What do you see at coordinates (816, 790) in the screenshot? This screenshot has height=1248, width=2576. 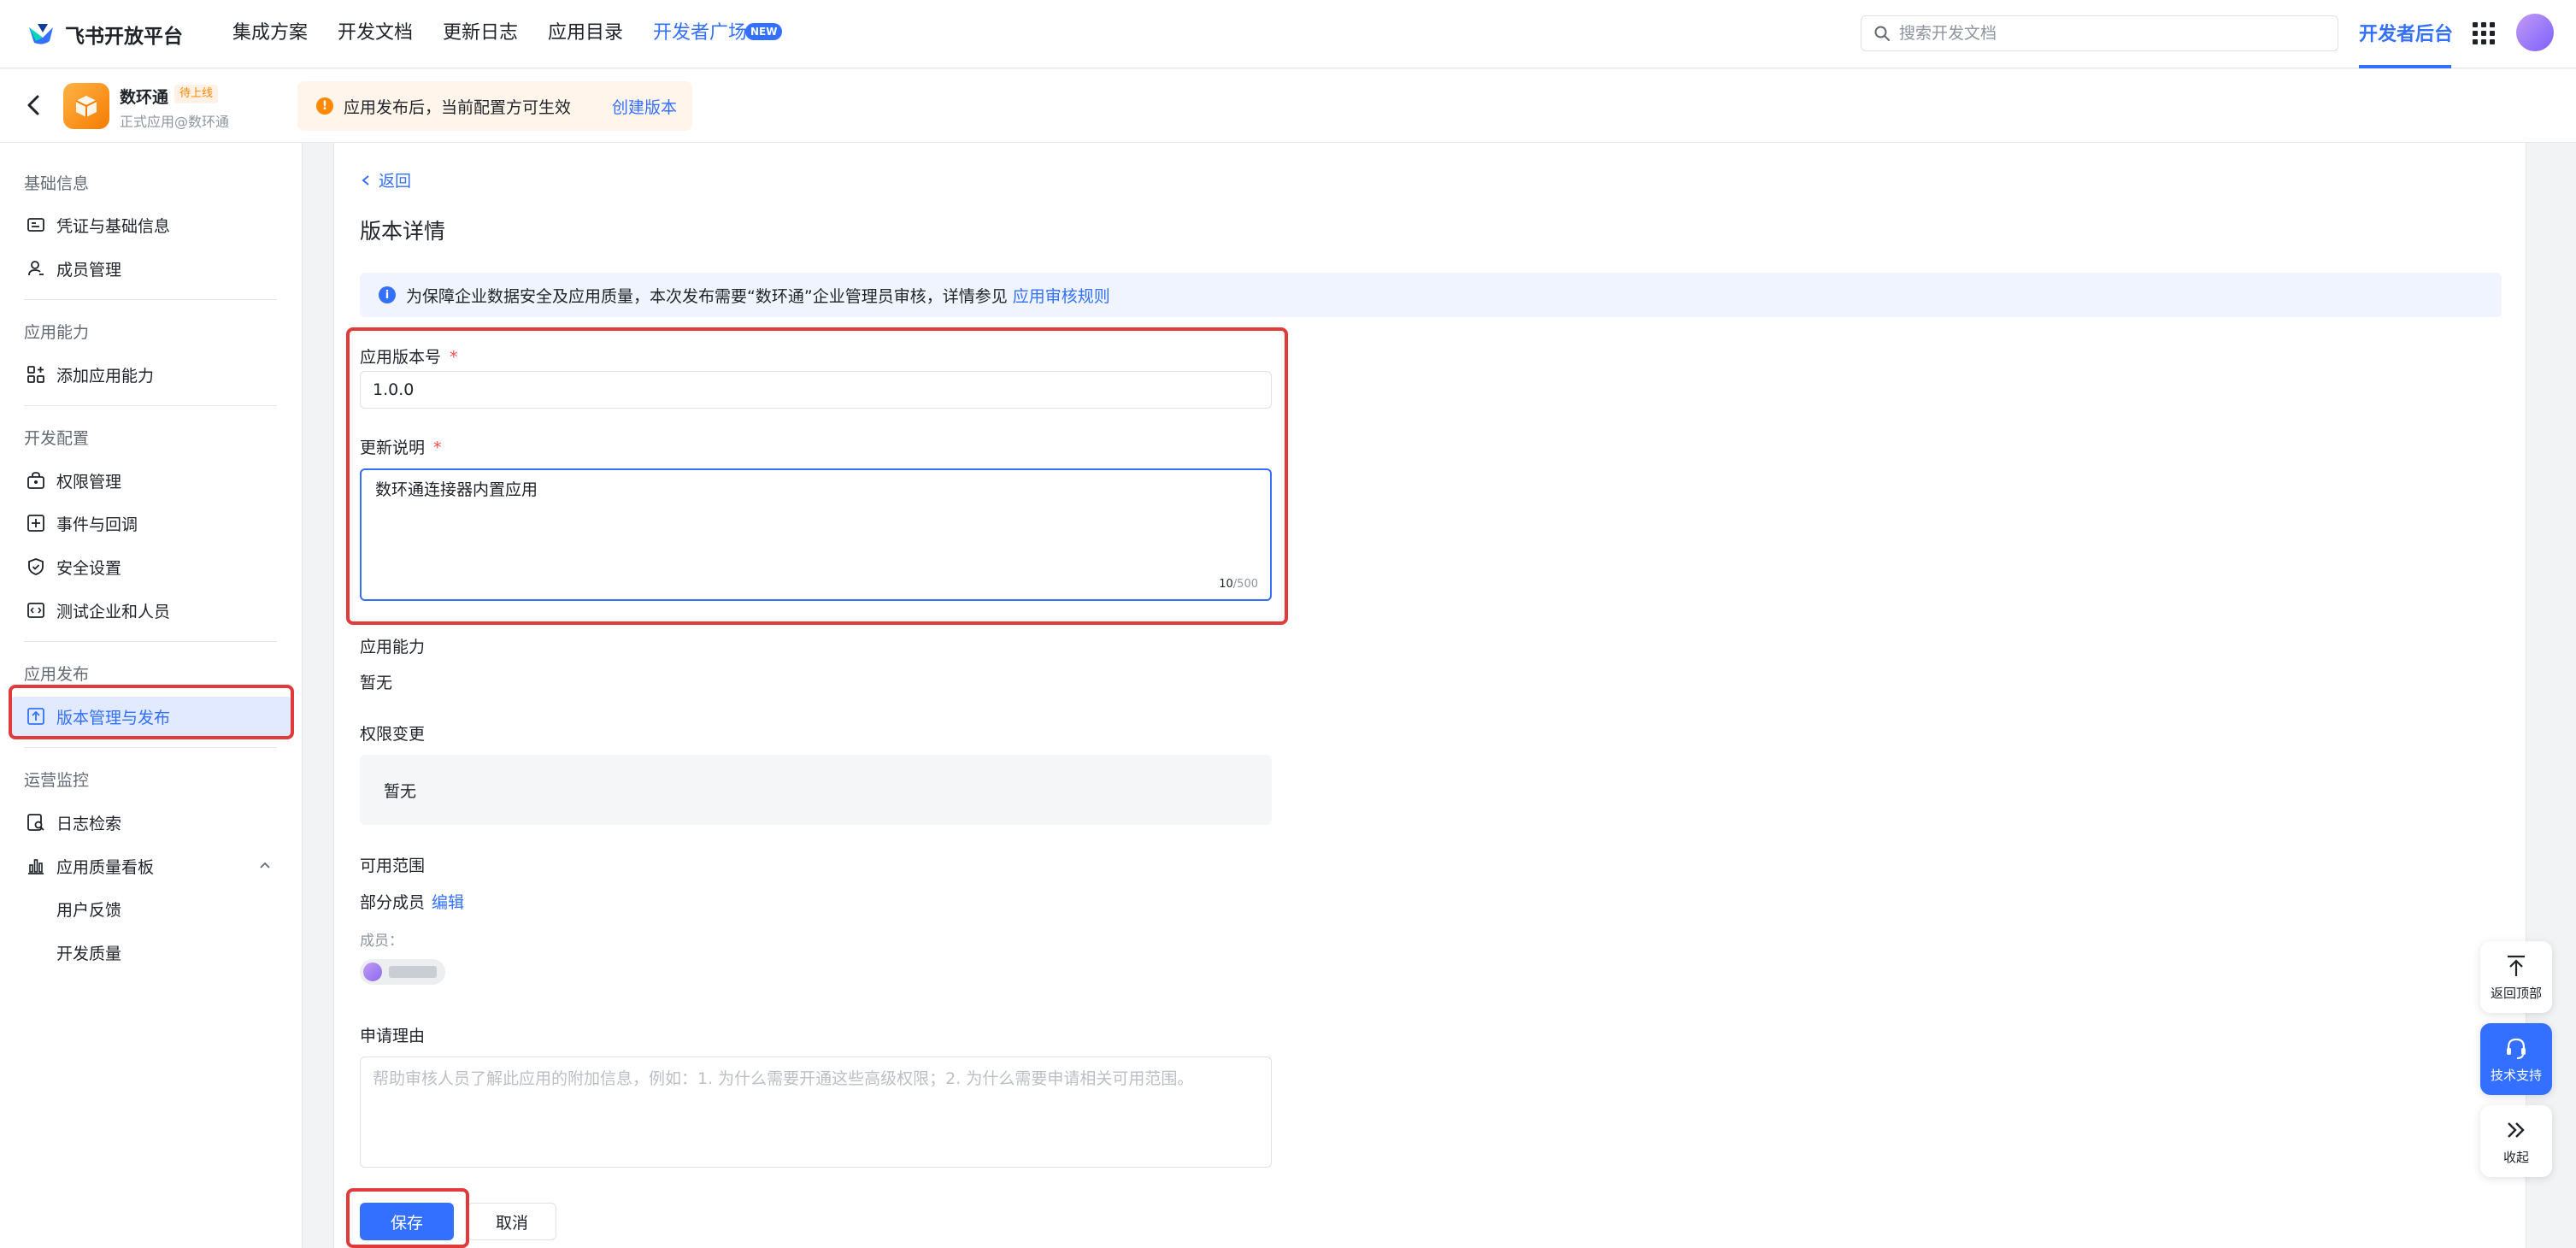 I see `permission-change-box: 暂无` at bounding box center [816, 790].